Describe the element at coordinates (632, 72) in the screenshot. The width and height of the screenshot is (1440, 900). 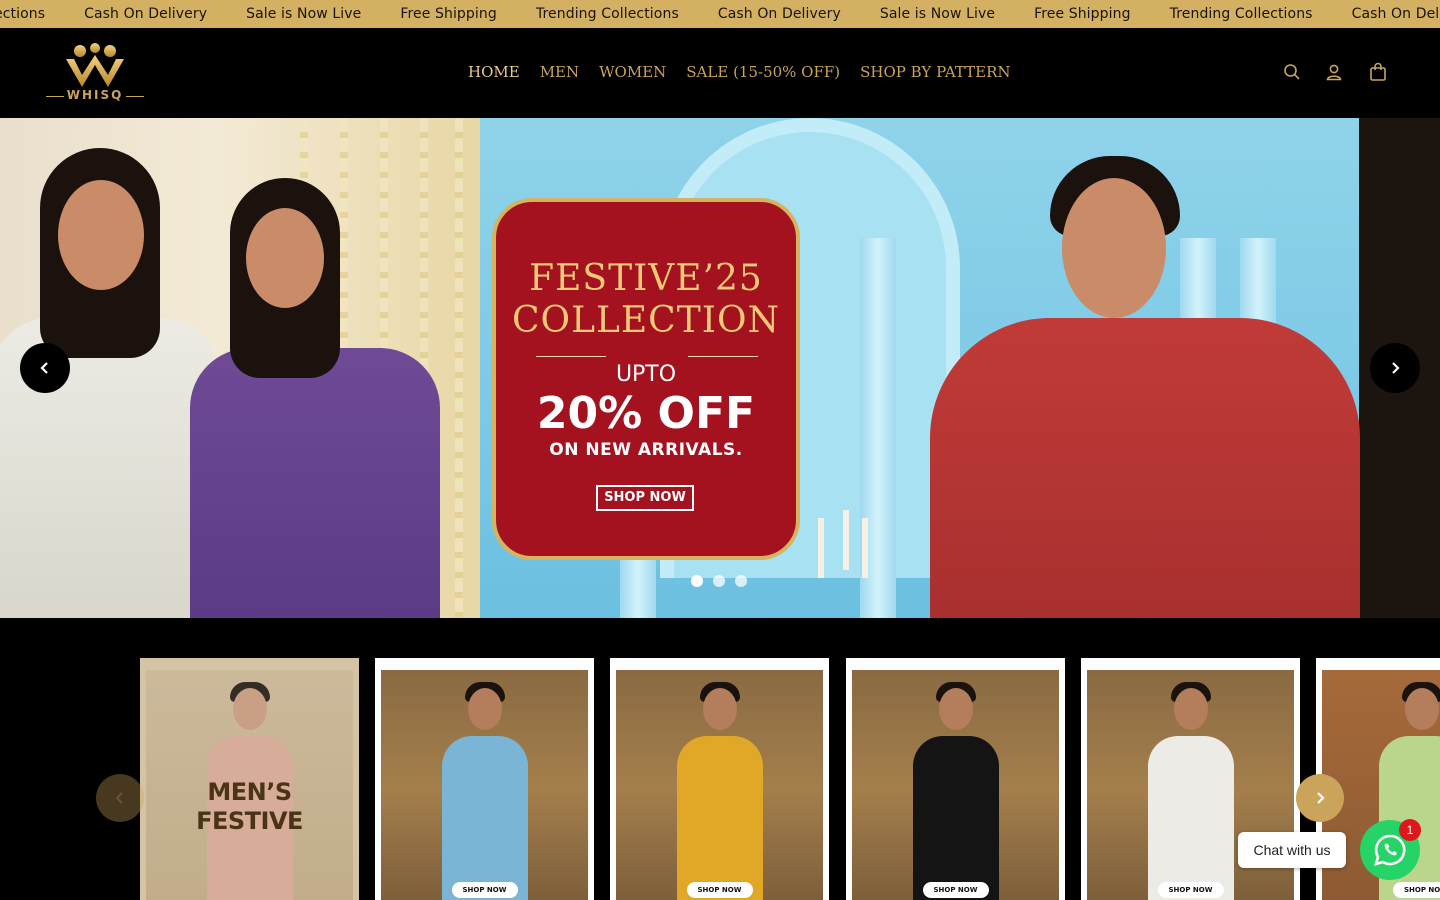
I see `nav-women: WOMEN` at that location.